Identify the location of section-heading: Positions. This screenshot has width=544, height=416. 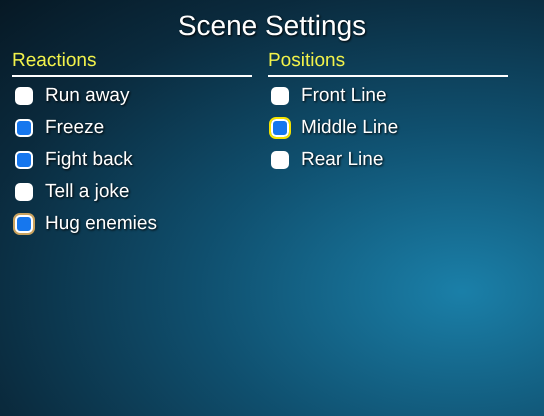
(388, 63).